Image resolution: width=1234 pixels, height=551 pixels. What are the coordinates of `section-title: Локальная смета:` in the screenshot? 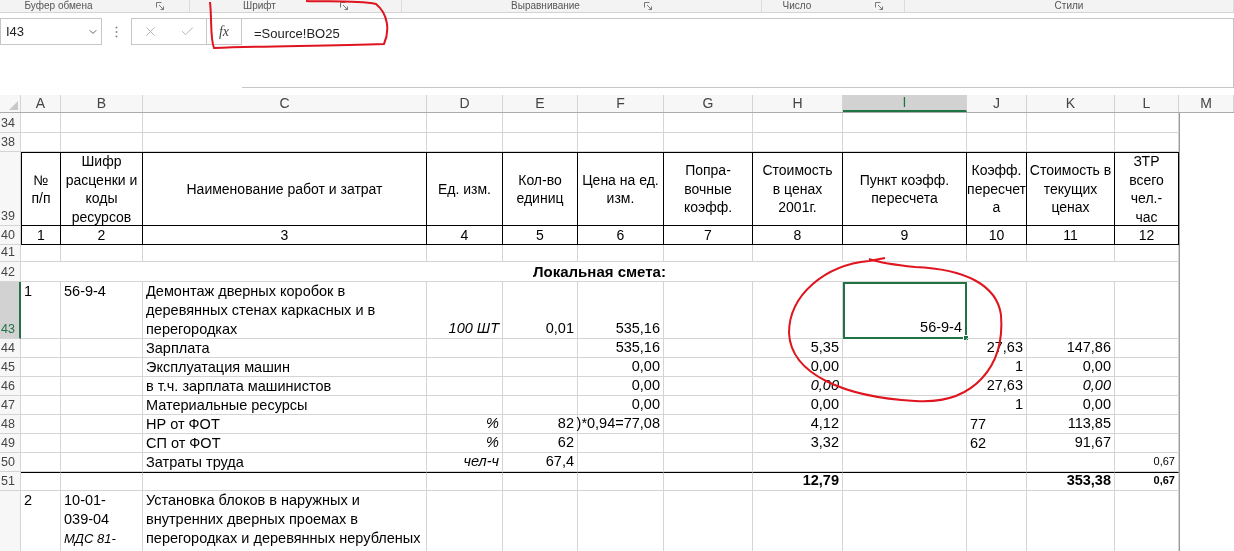 It's located at (600, 272).